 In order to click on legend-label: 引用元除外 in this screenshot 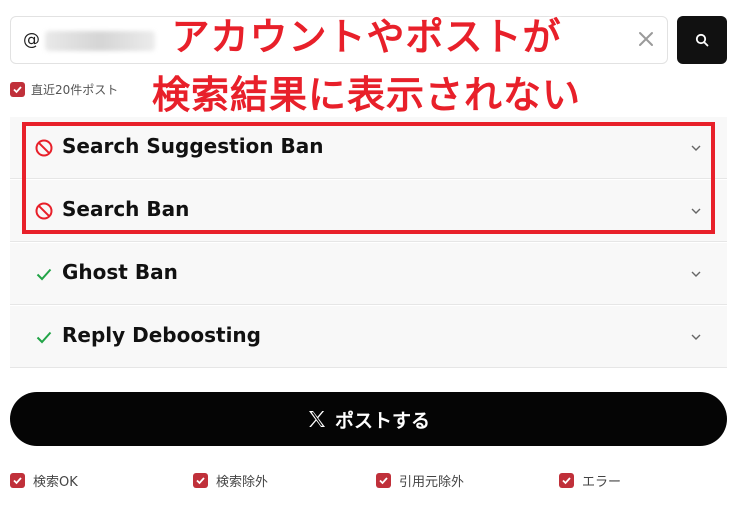, I will do `click(432, 482)`.